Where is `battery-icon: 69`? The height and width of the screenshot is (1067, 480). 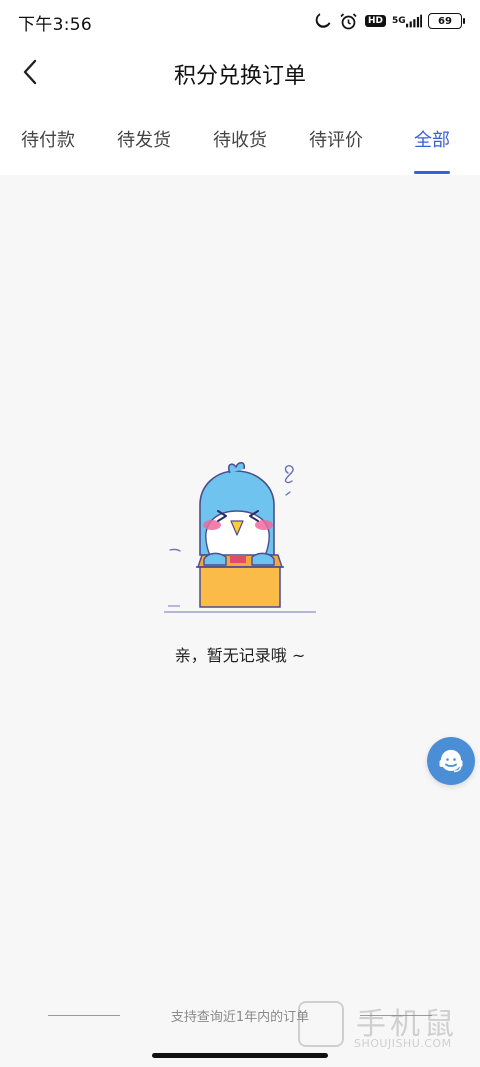
battery-icon: 69 is located at coordinates (446, 21).